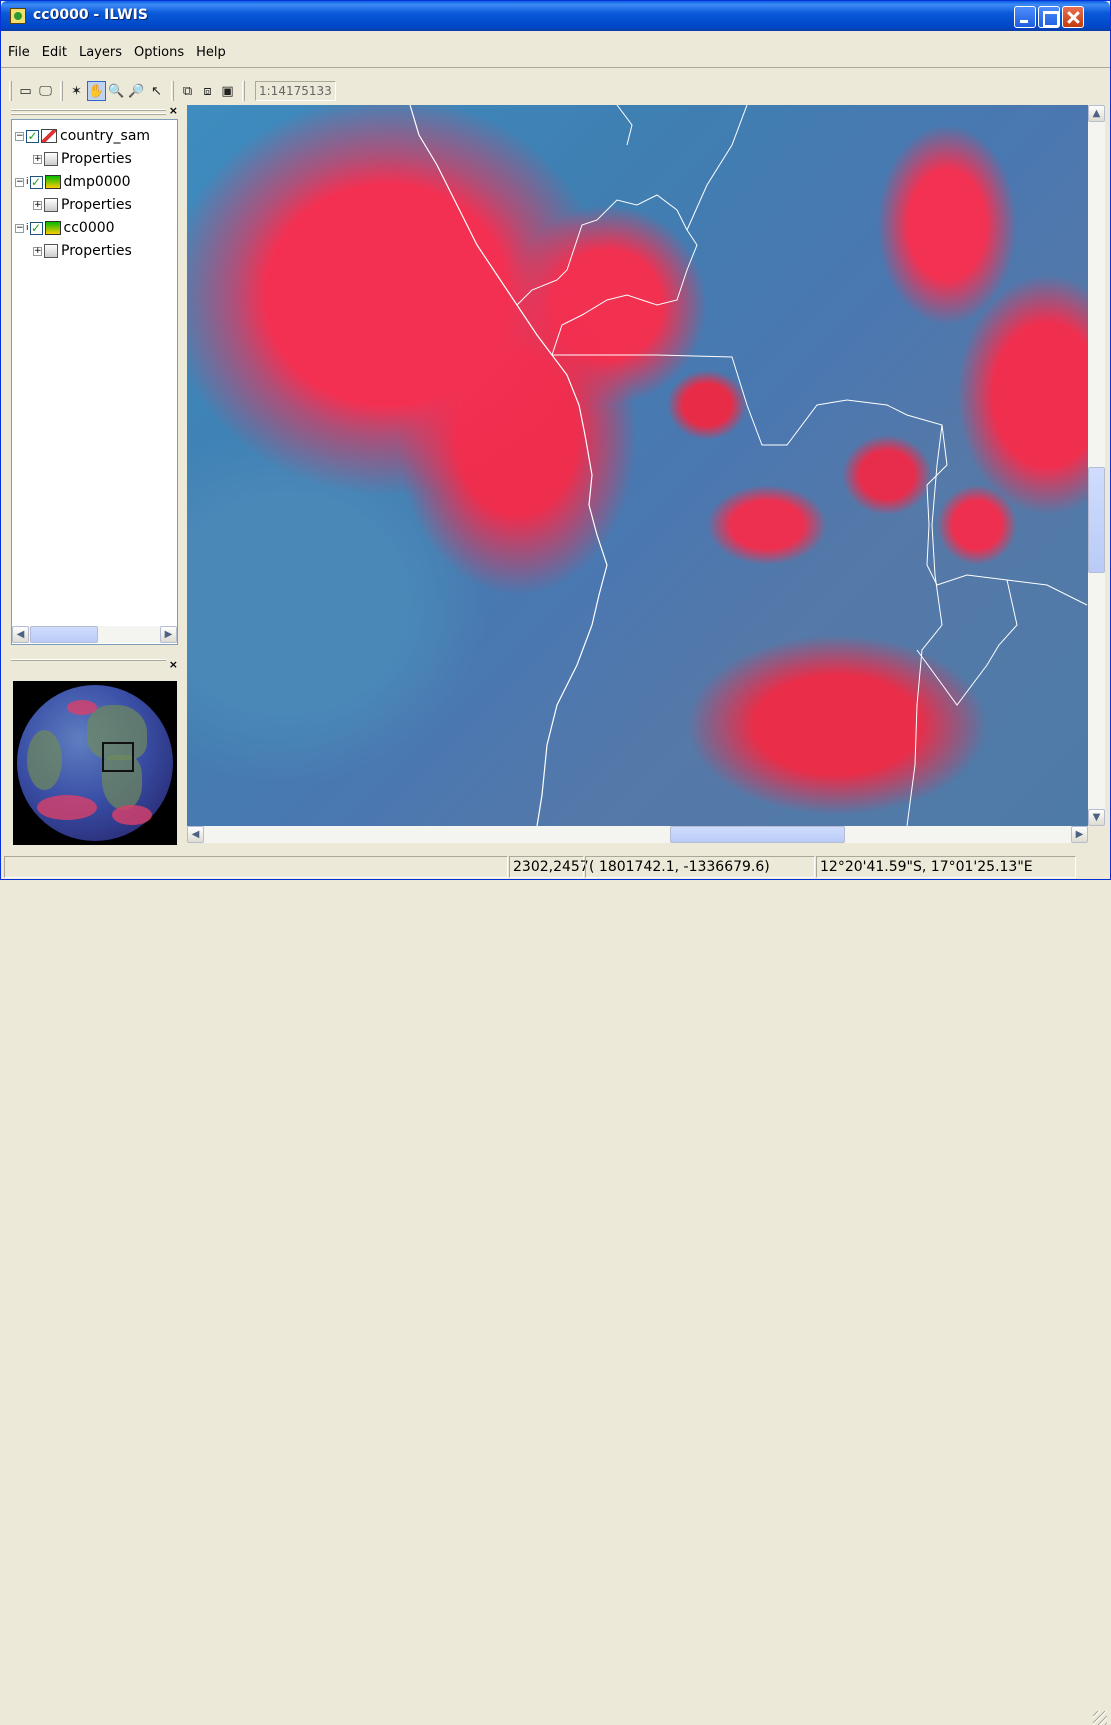 This screenshot has height=1725, width=1111. I want to click on globe-overview, so click(95, 763).